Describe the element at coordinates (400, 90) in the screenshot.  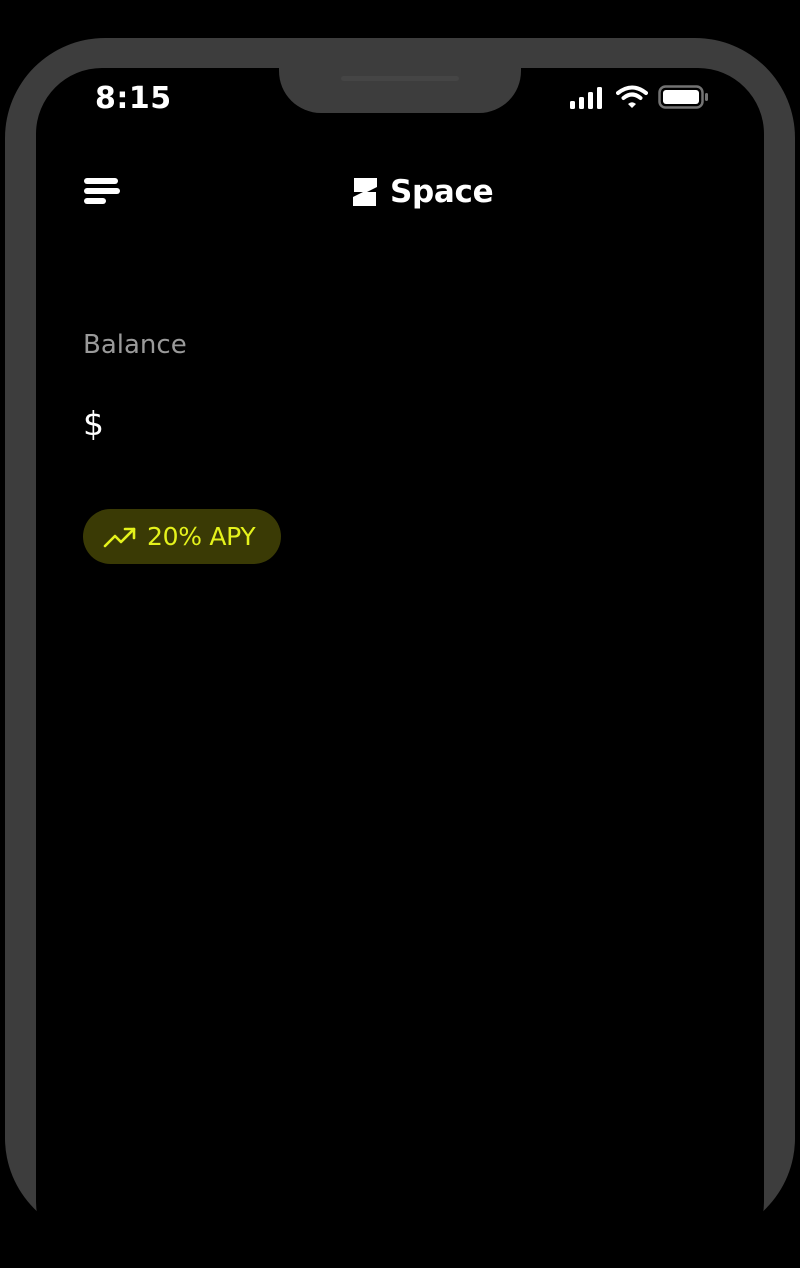
I see `device-notch` at that location.